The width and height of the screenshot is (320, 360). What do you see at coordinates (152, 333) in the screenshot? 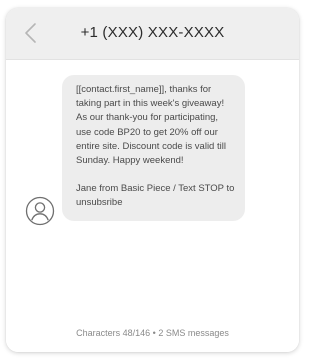
I see `character-count: Characters 48/146 • 2 SMS messages` at bounding box center [152, 333].